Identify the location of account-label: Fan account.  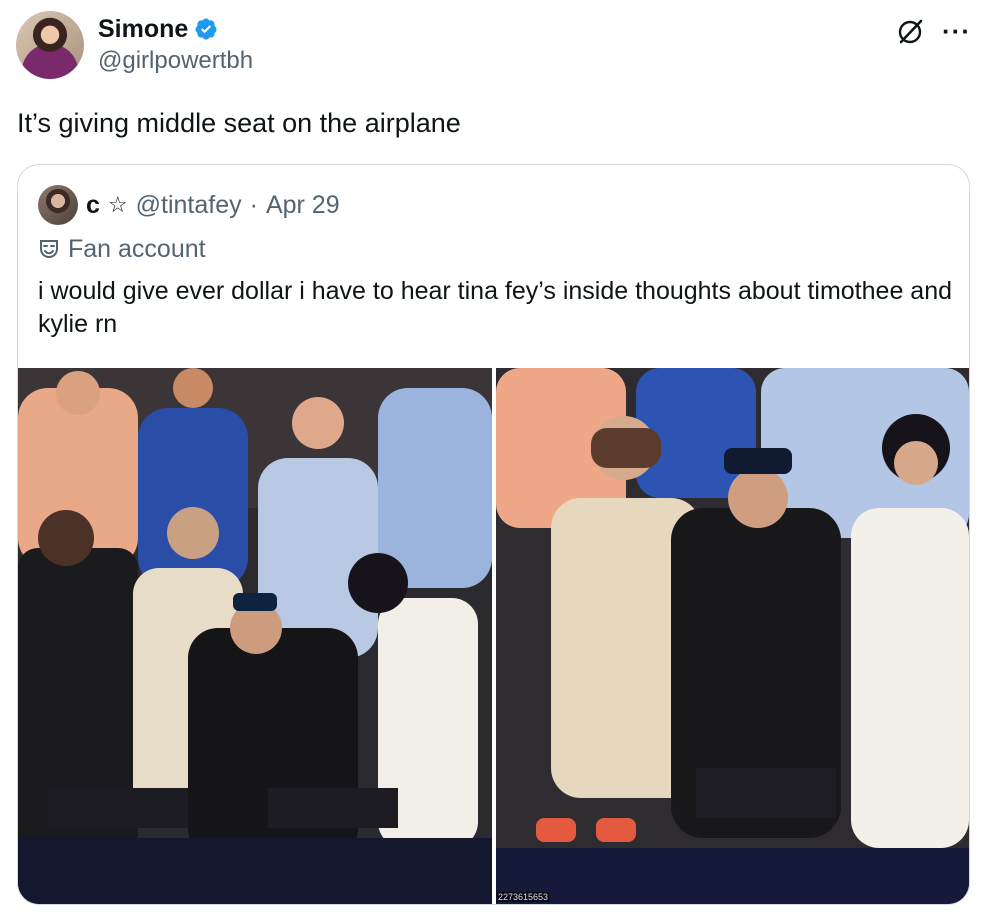
(122, 249).